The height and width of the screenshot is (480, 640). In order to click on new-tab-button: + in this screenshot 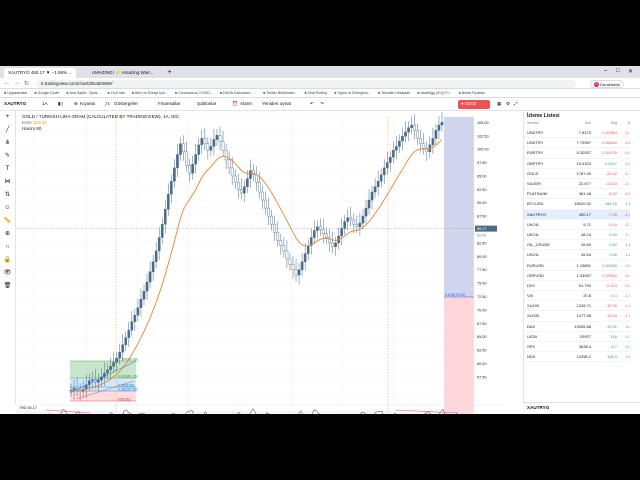, I will do `click(169, 72)`.